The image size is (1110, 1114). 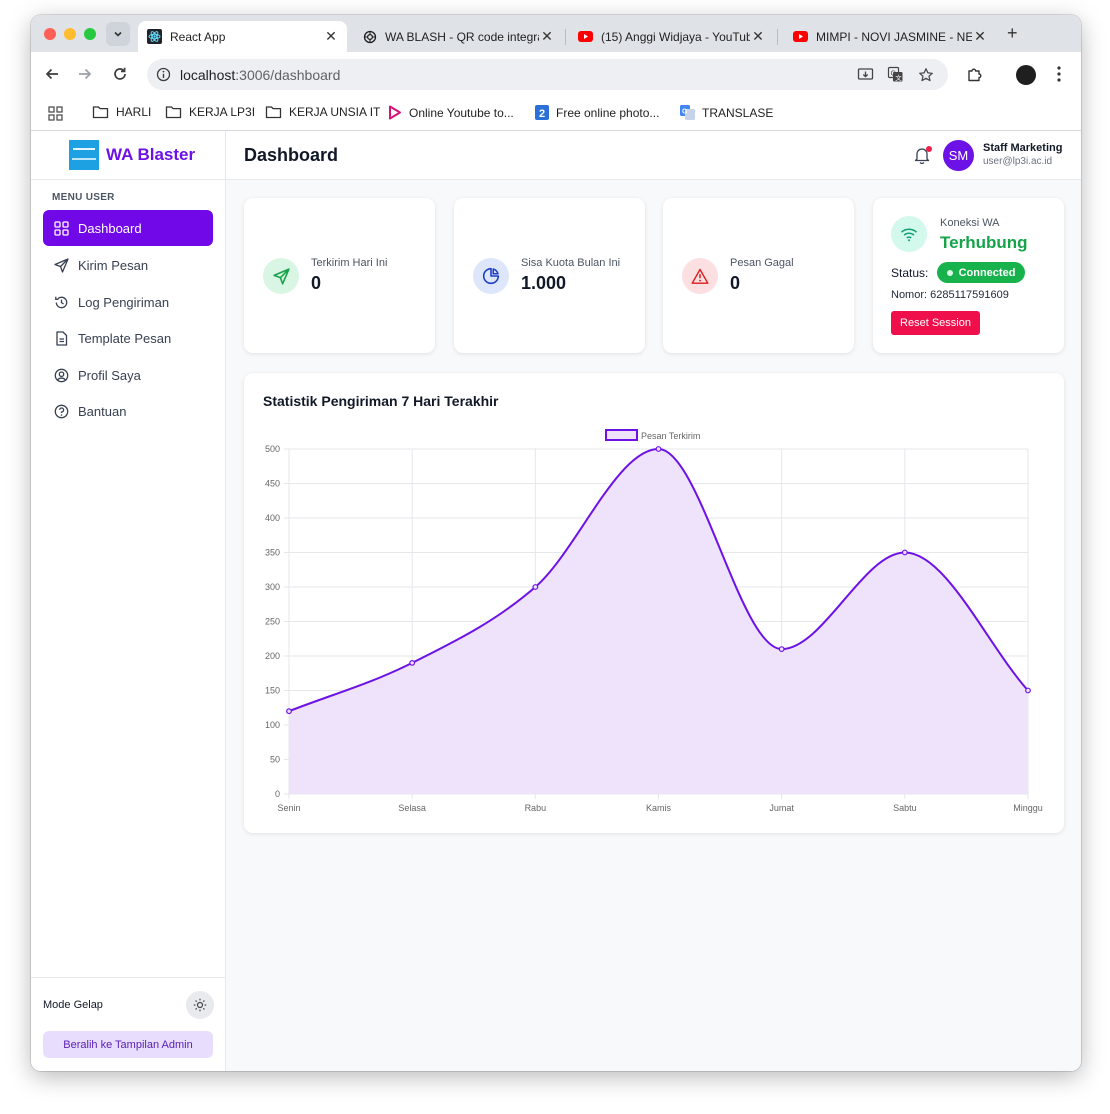 I want to click on stat-label: Terkirim Hari Ini, so click(x=349, y=263).